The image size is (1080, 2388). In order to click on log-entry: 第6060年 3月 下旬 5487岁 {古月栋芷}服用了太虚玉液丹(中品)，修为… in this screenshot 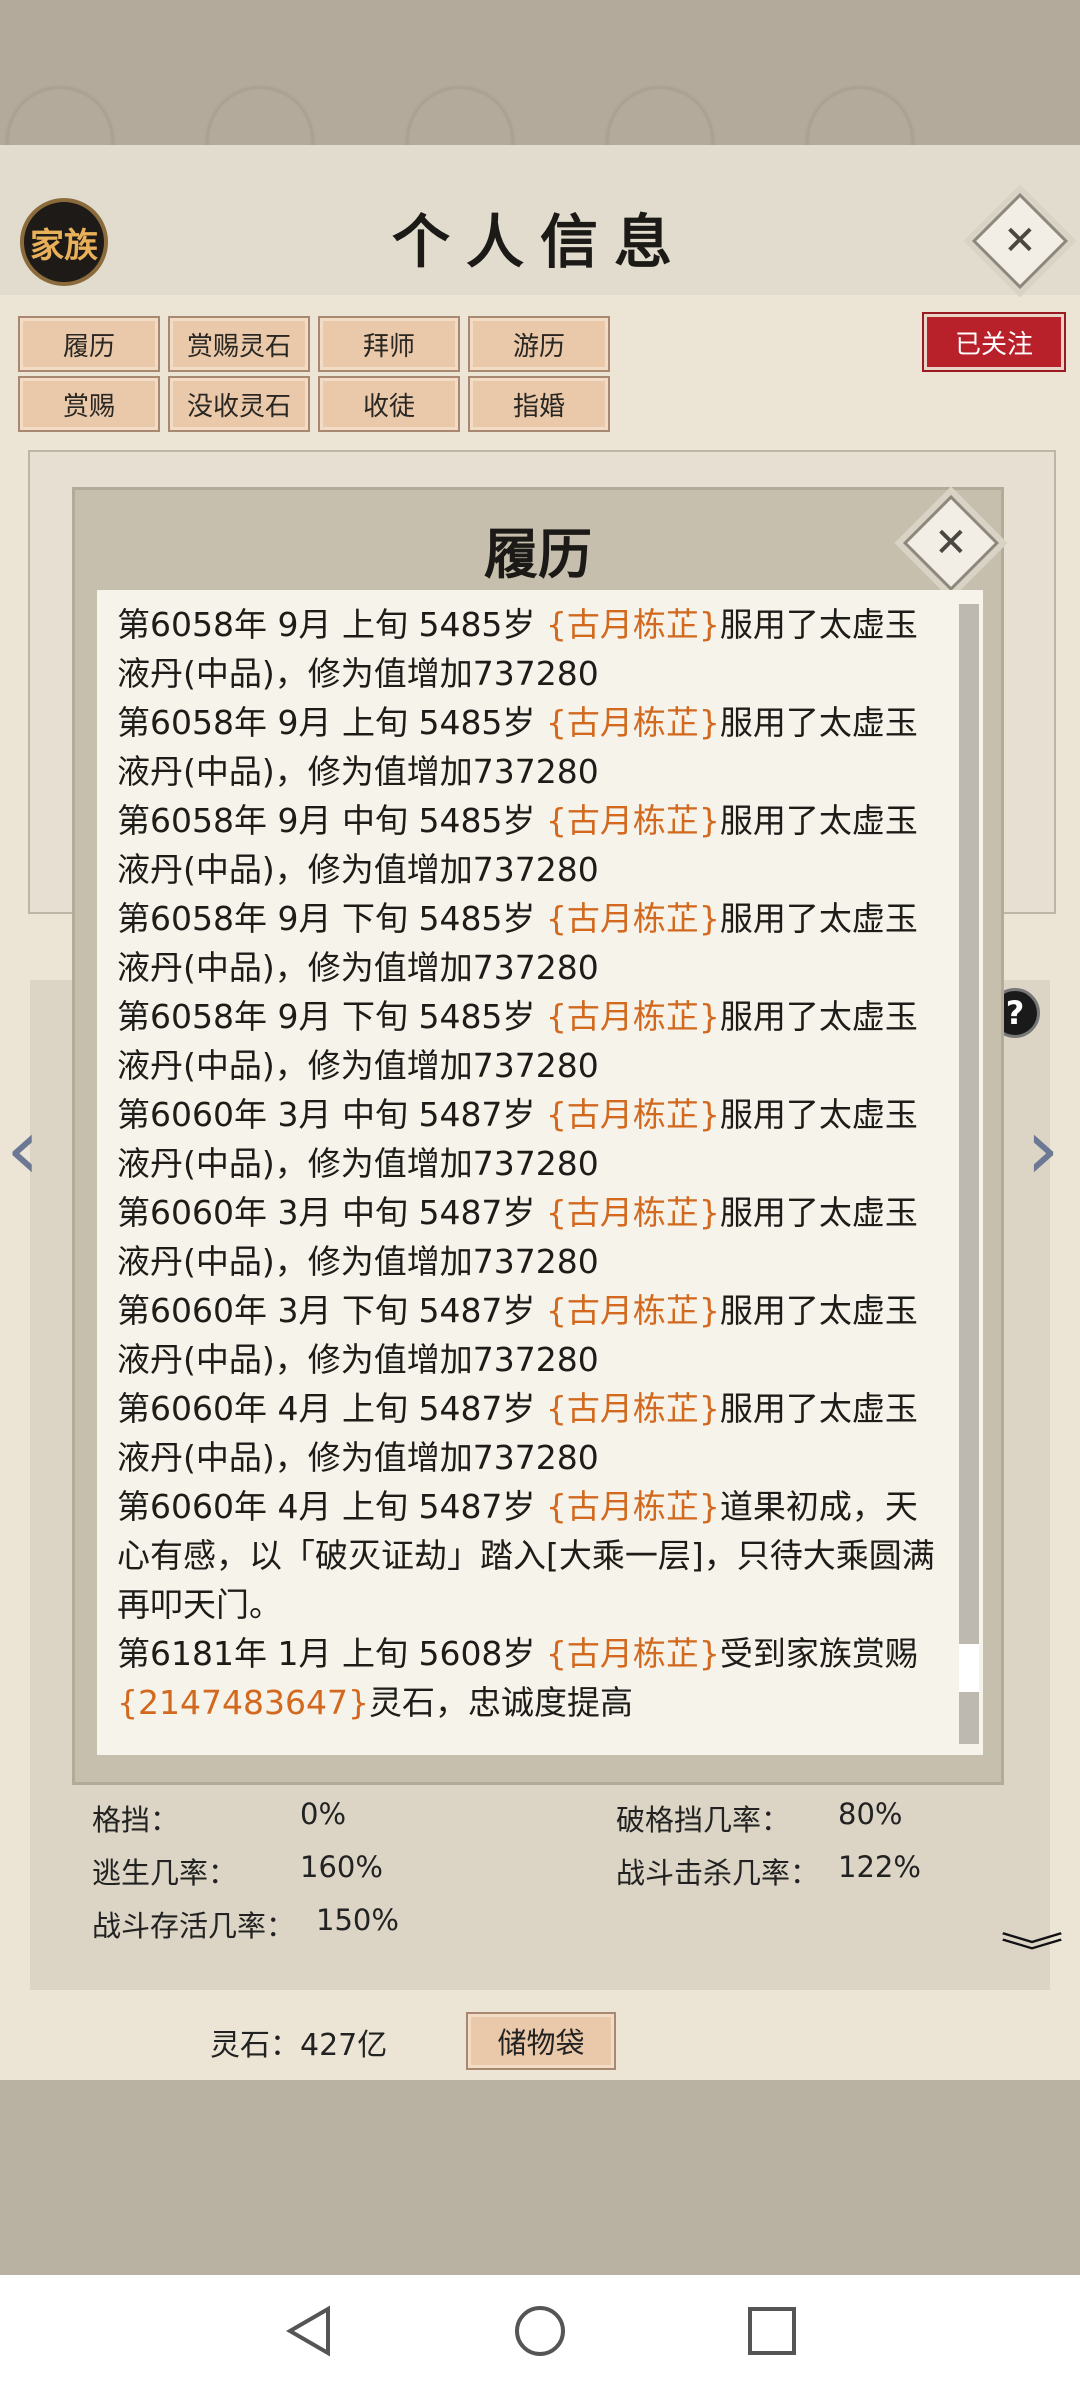, I will do `click(532, 1335)`.